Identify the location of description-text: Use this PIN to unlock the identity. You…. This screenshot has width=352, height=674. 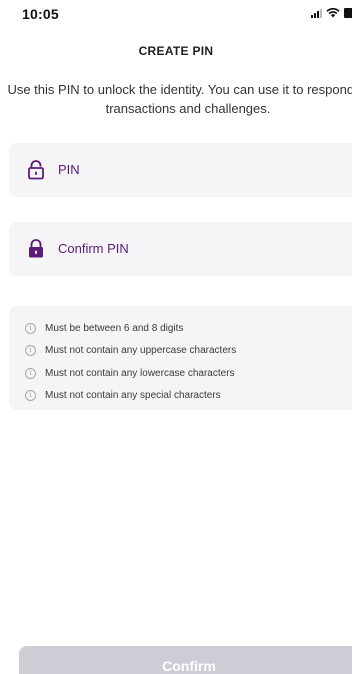
(179, 99).